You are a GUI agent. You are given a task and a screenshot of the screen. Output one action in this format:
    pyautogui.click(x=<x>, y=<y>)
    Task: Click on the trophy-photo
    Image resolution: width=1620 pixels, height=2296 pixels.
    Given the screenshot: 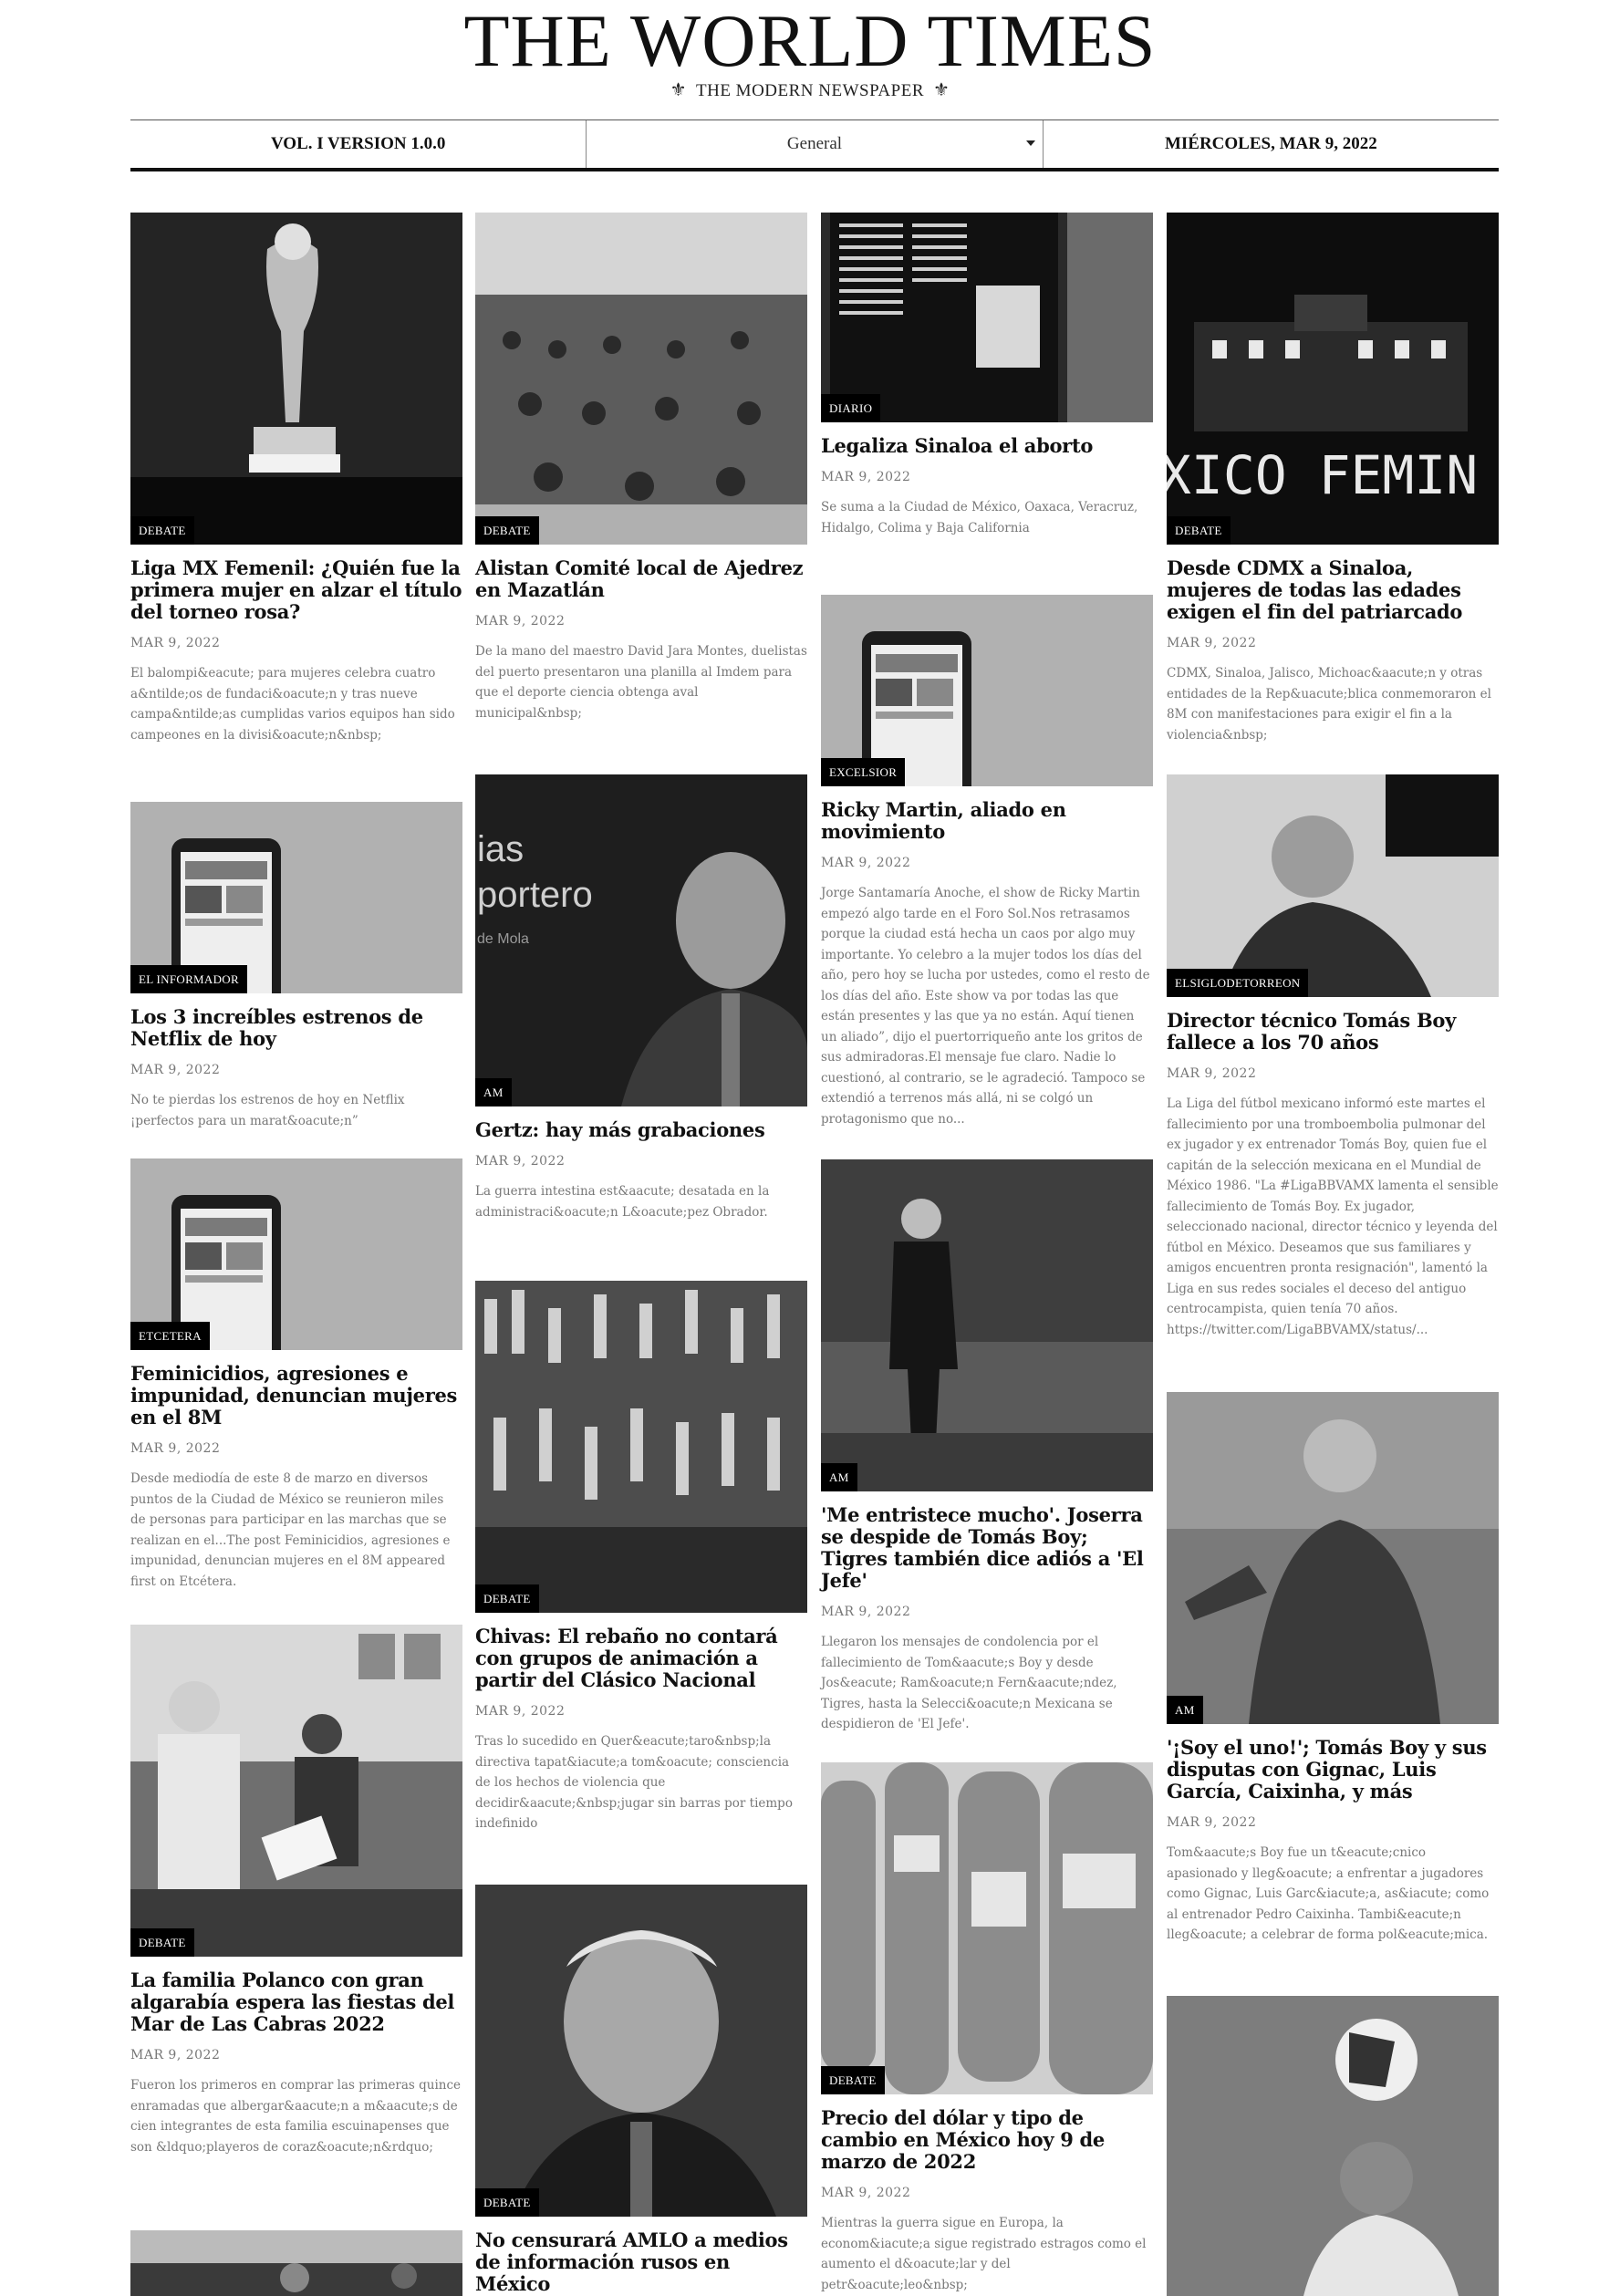 What is the action you would take?
    pyautogui.click(x=296, y=379)
    